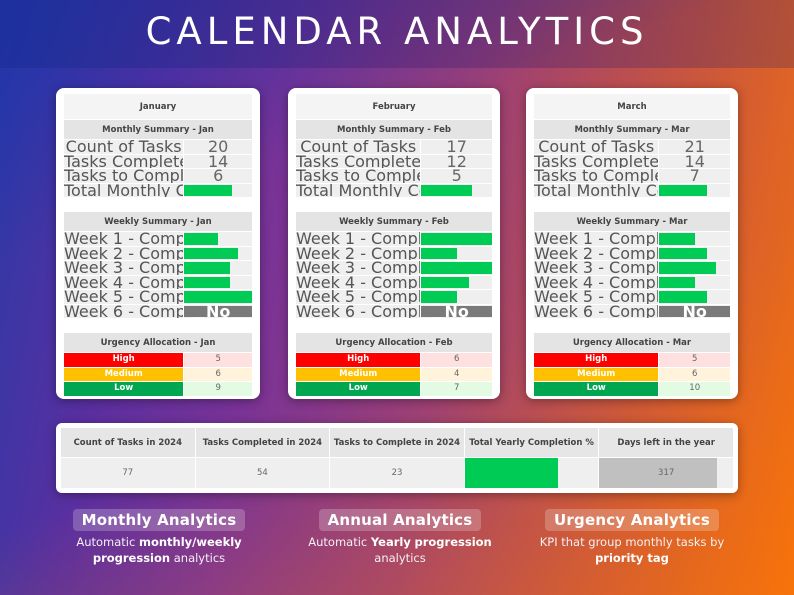  What do you see at coordinates (456, 360) in the screenshot?
I see `urgency-high-value: 6` at bounding box center [456, 360].